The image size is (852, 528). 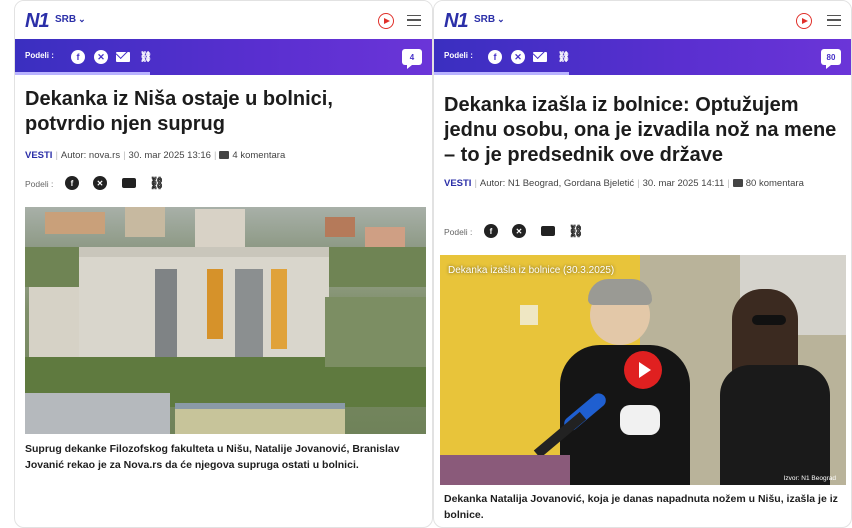 I want to click on author-name: N1 Beograd, Gordana Bjeletić, so click(x=571, y=183).